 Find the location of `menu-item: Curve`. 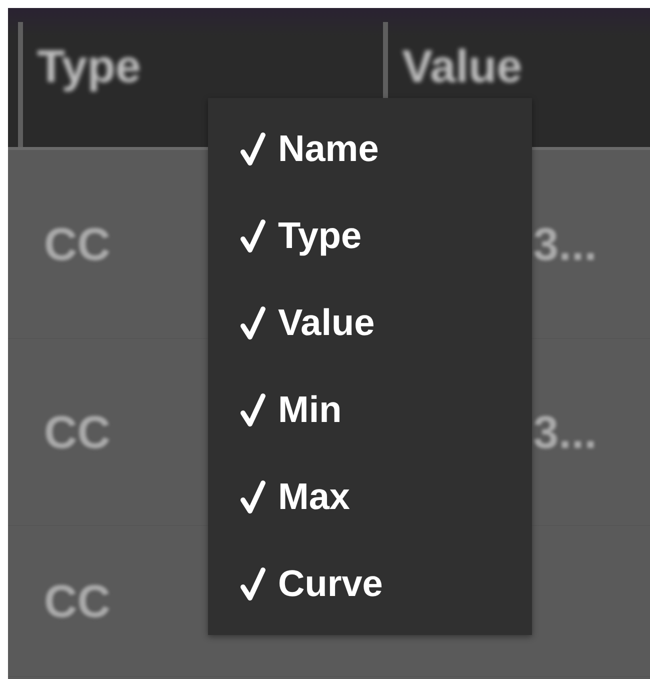

menu-item: Curve is located at coordinates (370, 583).